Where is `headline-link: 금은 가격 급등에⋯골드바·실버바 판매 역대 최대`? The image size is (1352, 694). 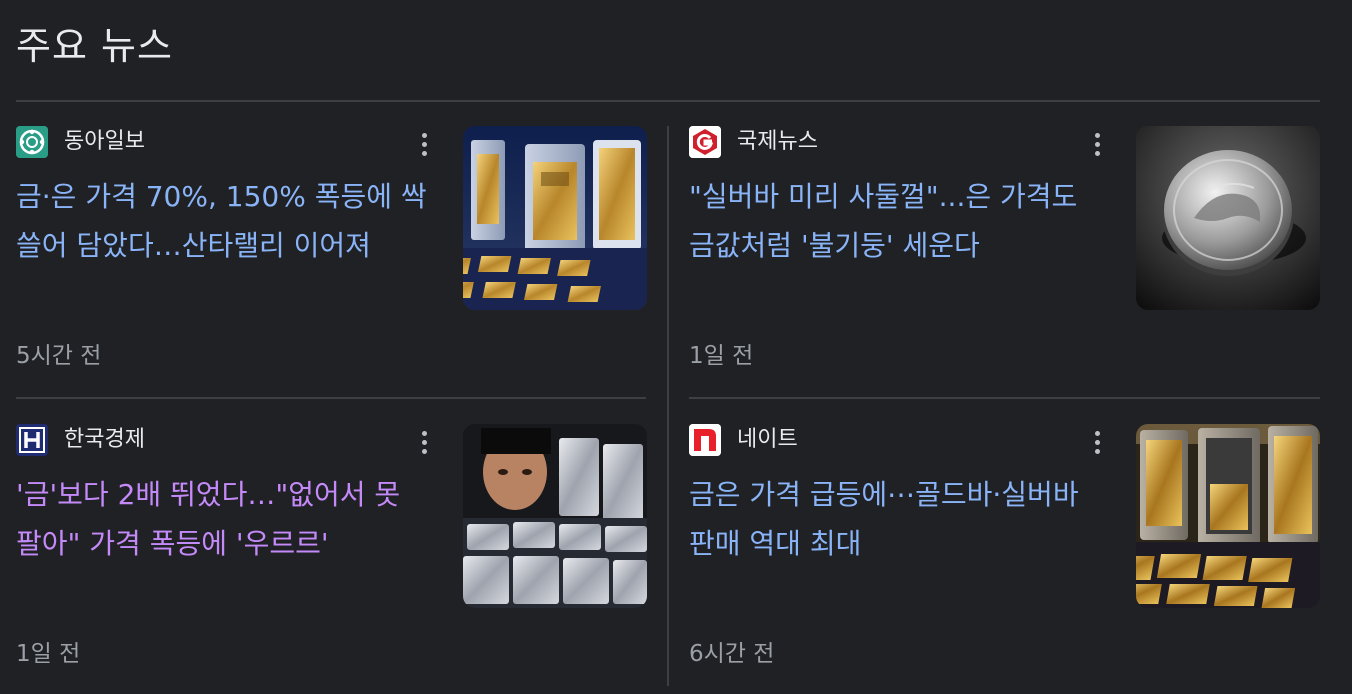 headline-link: 금은 가격 급등에⋯골드바·실버바 판매 역대 최대 is located at coordinates (904, 519).